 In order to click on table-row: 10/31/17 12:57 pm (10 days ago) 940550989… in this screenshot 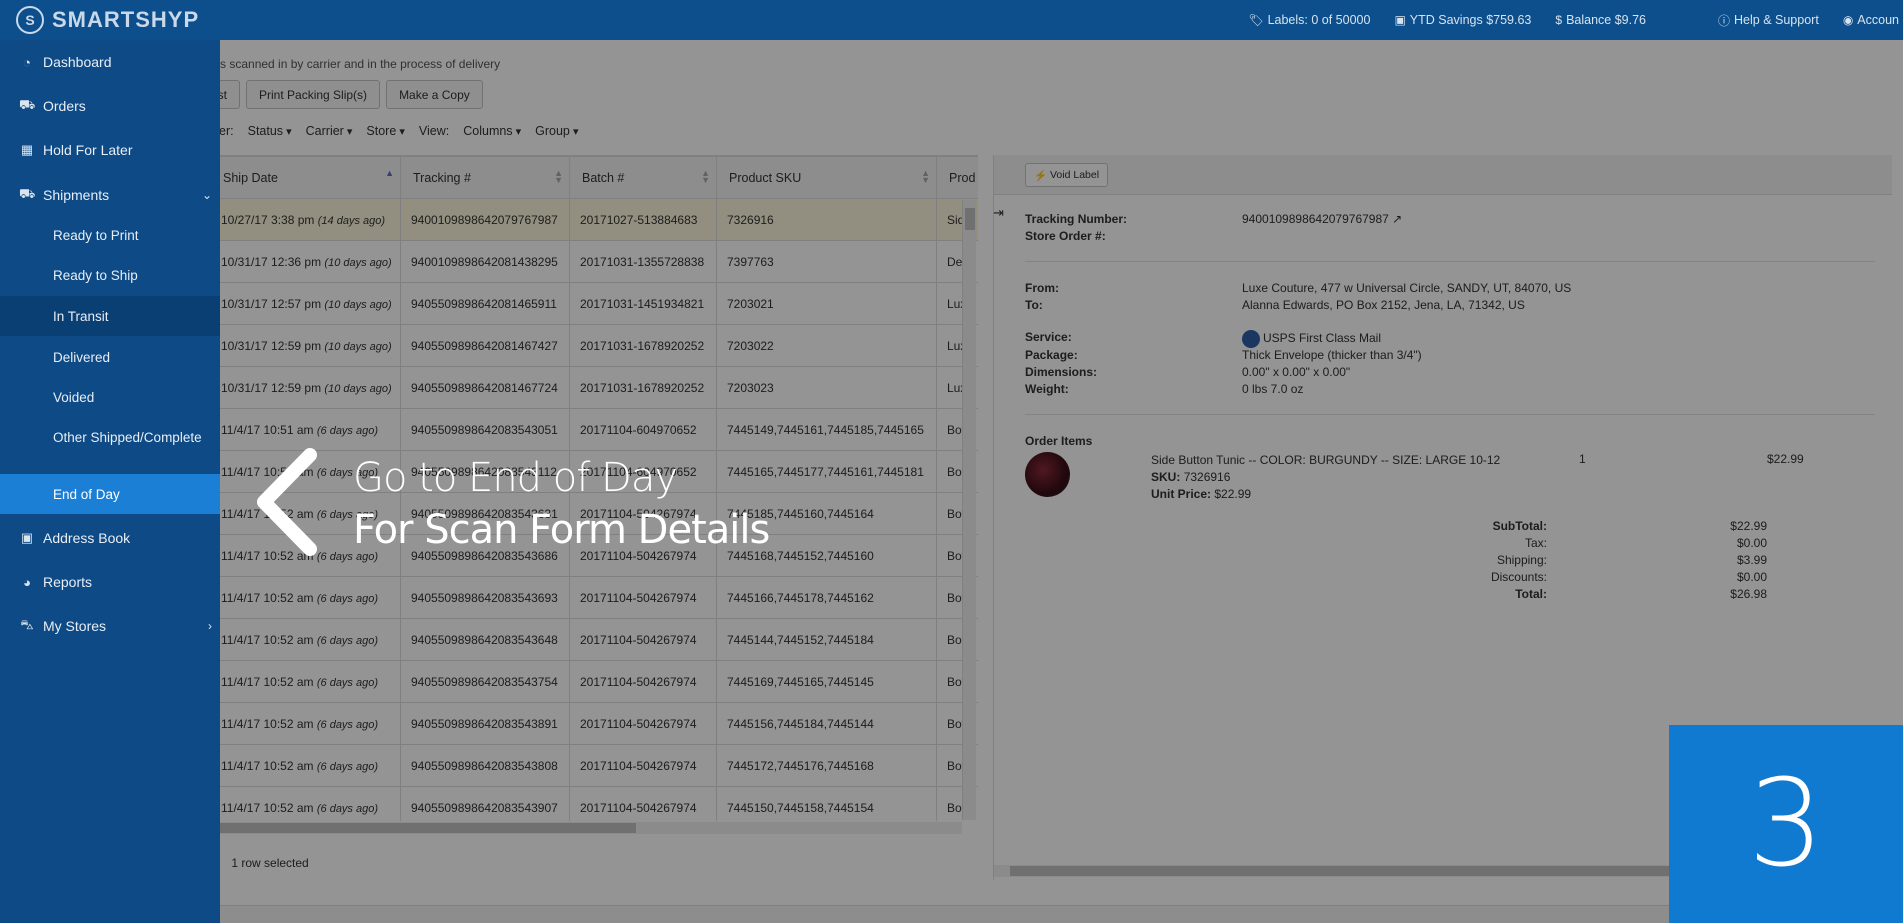, I will do `click(594, 303)`.